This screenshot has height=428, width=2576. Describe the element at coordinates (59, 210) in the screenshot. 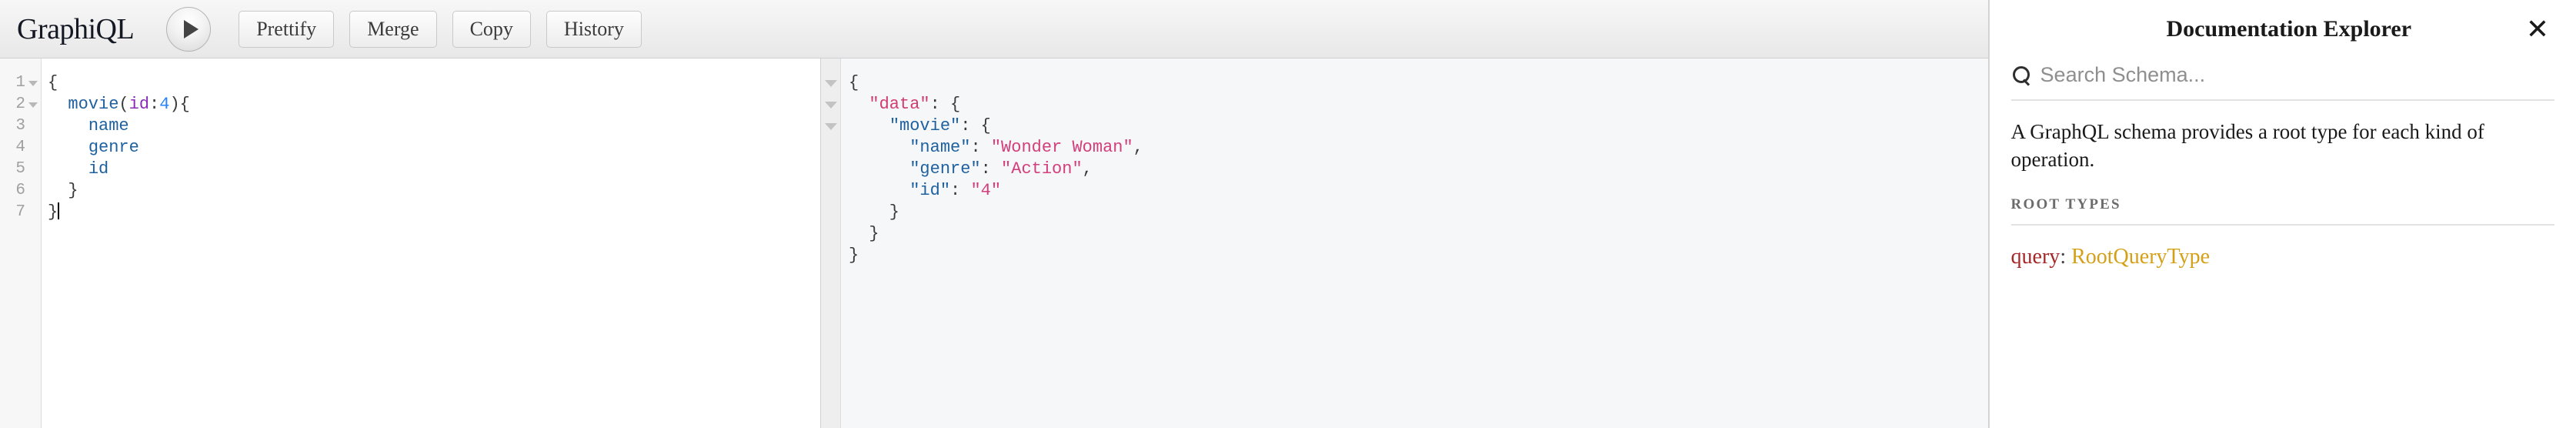

I see `text-cursor` at that location.